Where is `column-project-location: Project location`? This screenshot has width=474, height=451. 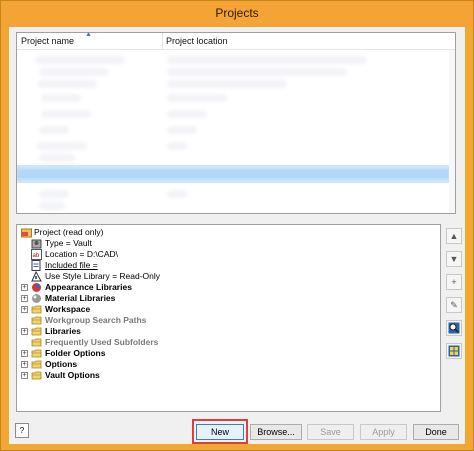 column-project-location: Project location is located at coordinates (197, 41).